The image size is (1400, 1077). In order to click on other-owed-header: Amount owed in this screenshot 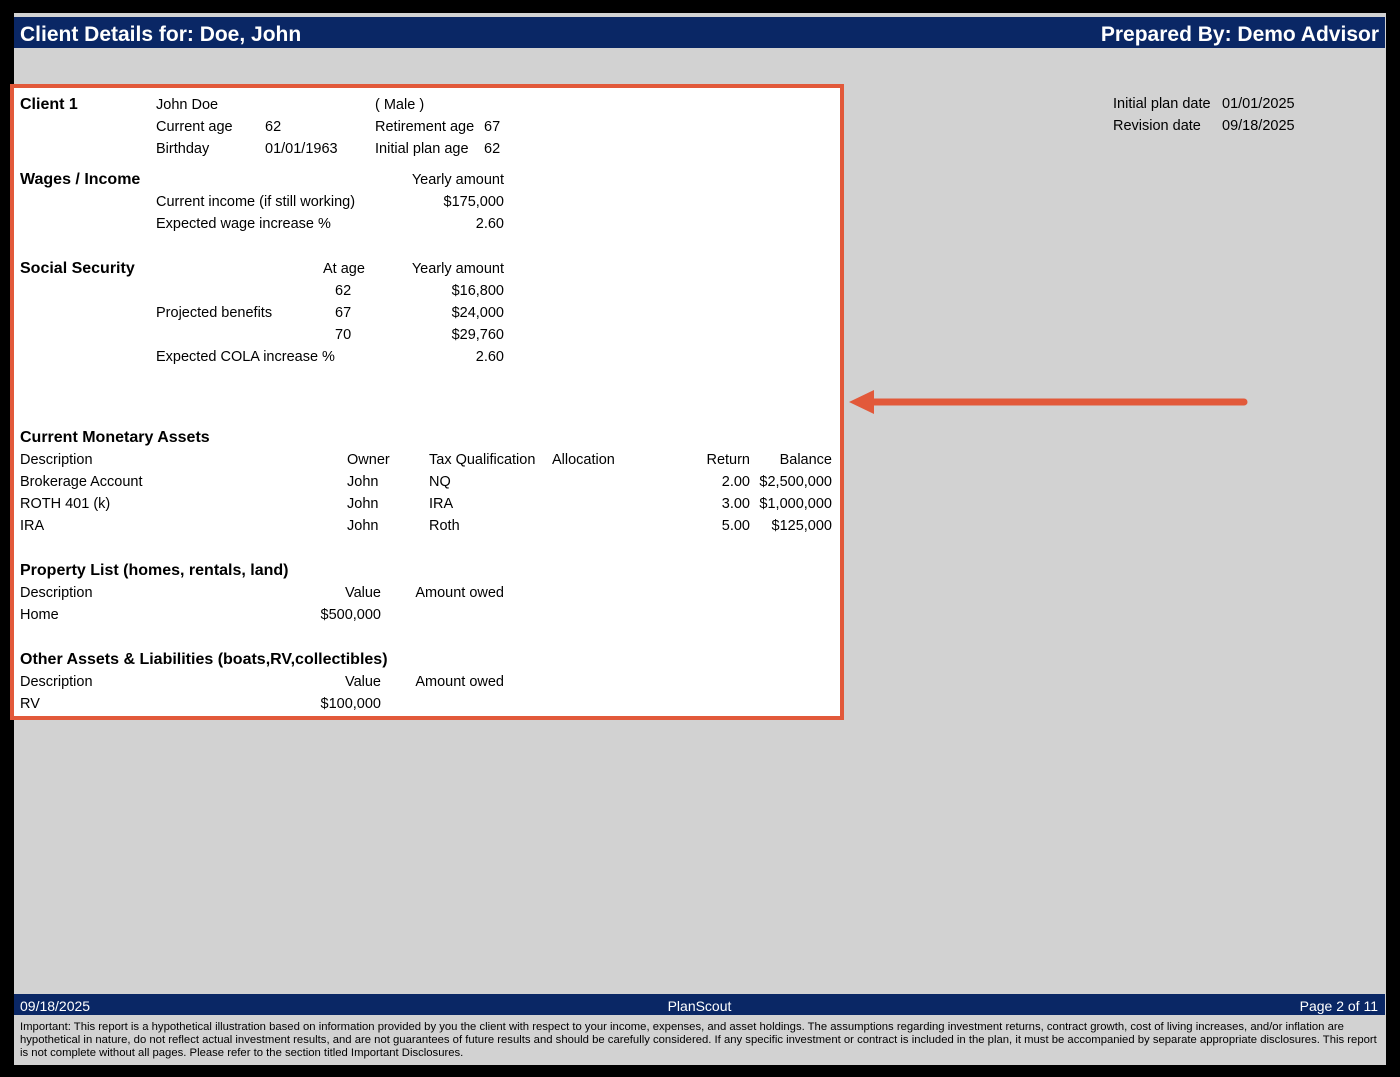, I will do `click(459, 682)`.